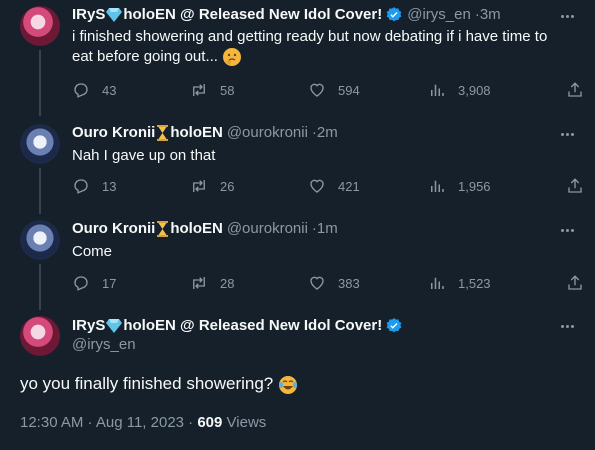  I want to click on gem-icon, so click(114, 326).